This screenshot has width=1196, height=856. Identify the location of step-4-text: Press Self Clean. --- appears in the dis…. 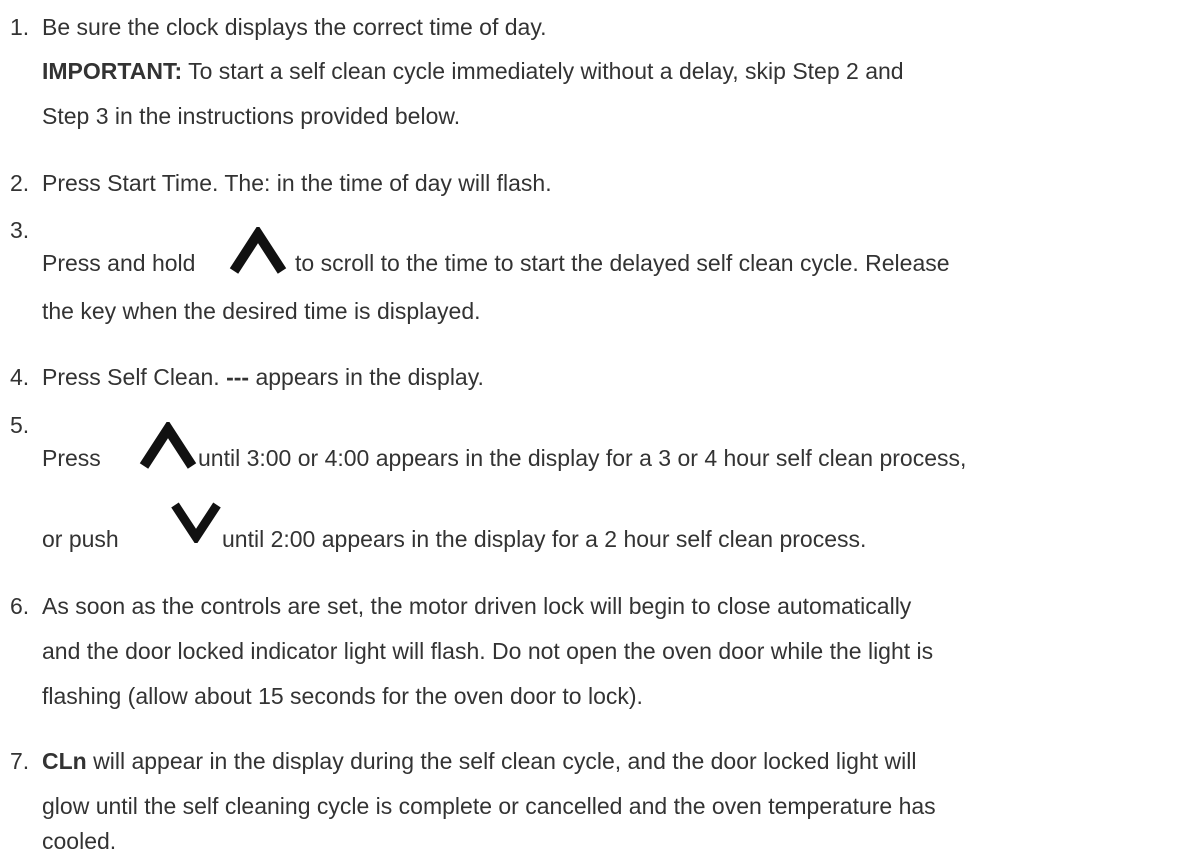
(263, 377).